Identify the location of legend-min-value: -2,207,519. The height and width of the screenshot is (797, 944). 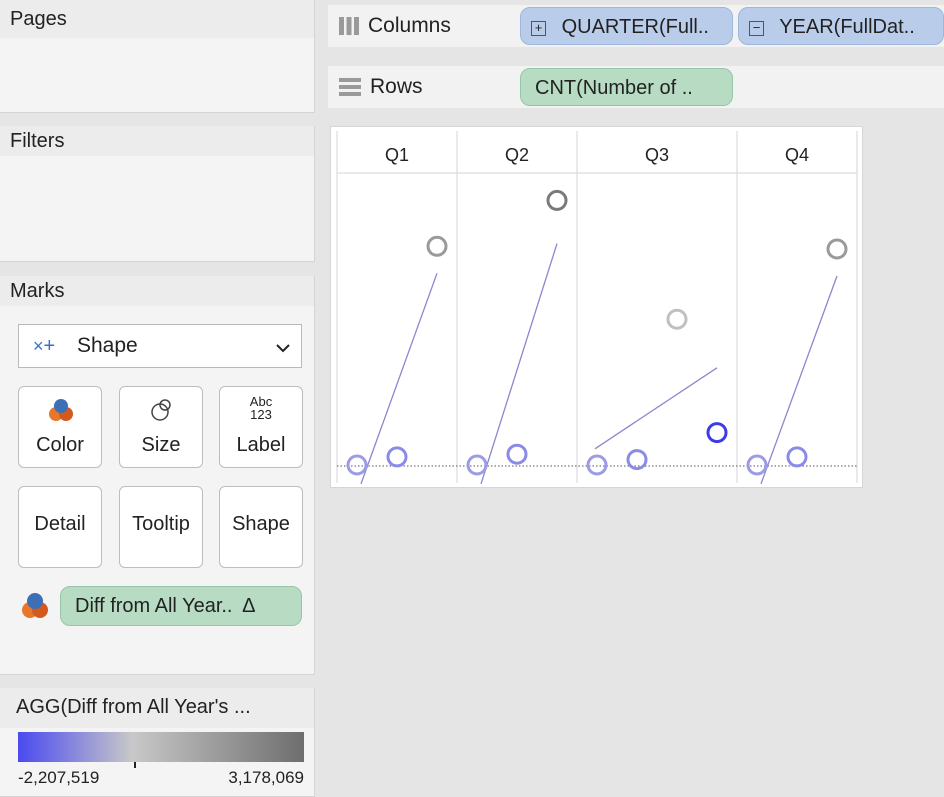
(59, 777).